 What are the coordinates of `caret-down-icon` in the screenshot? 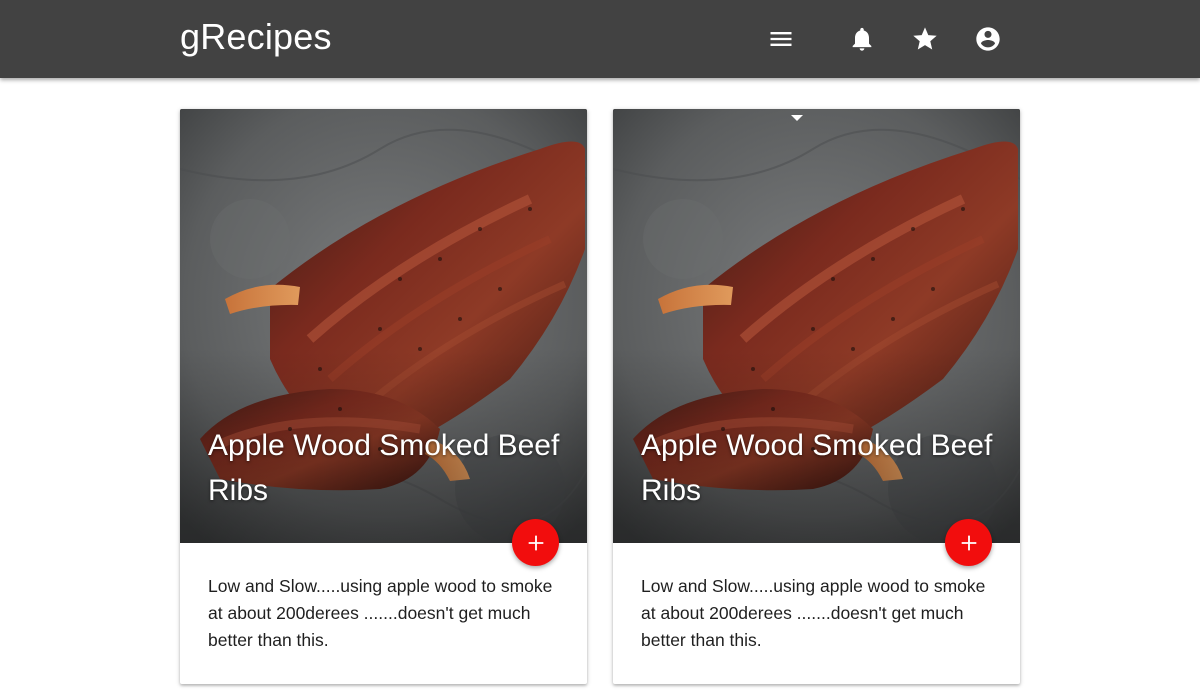 It's located at (797, 118).